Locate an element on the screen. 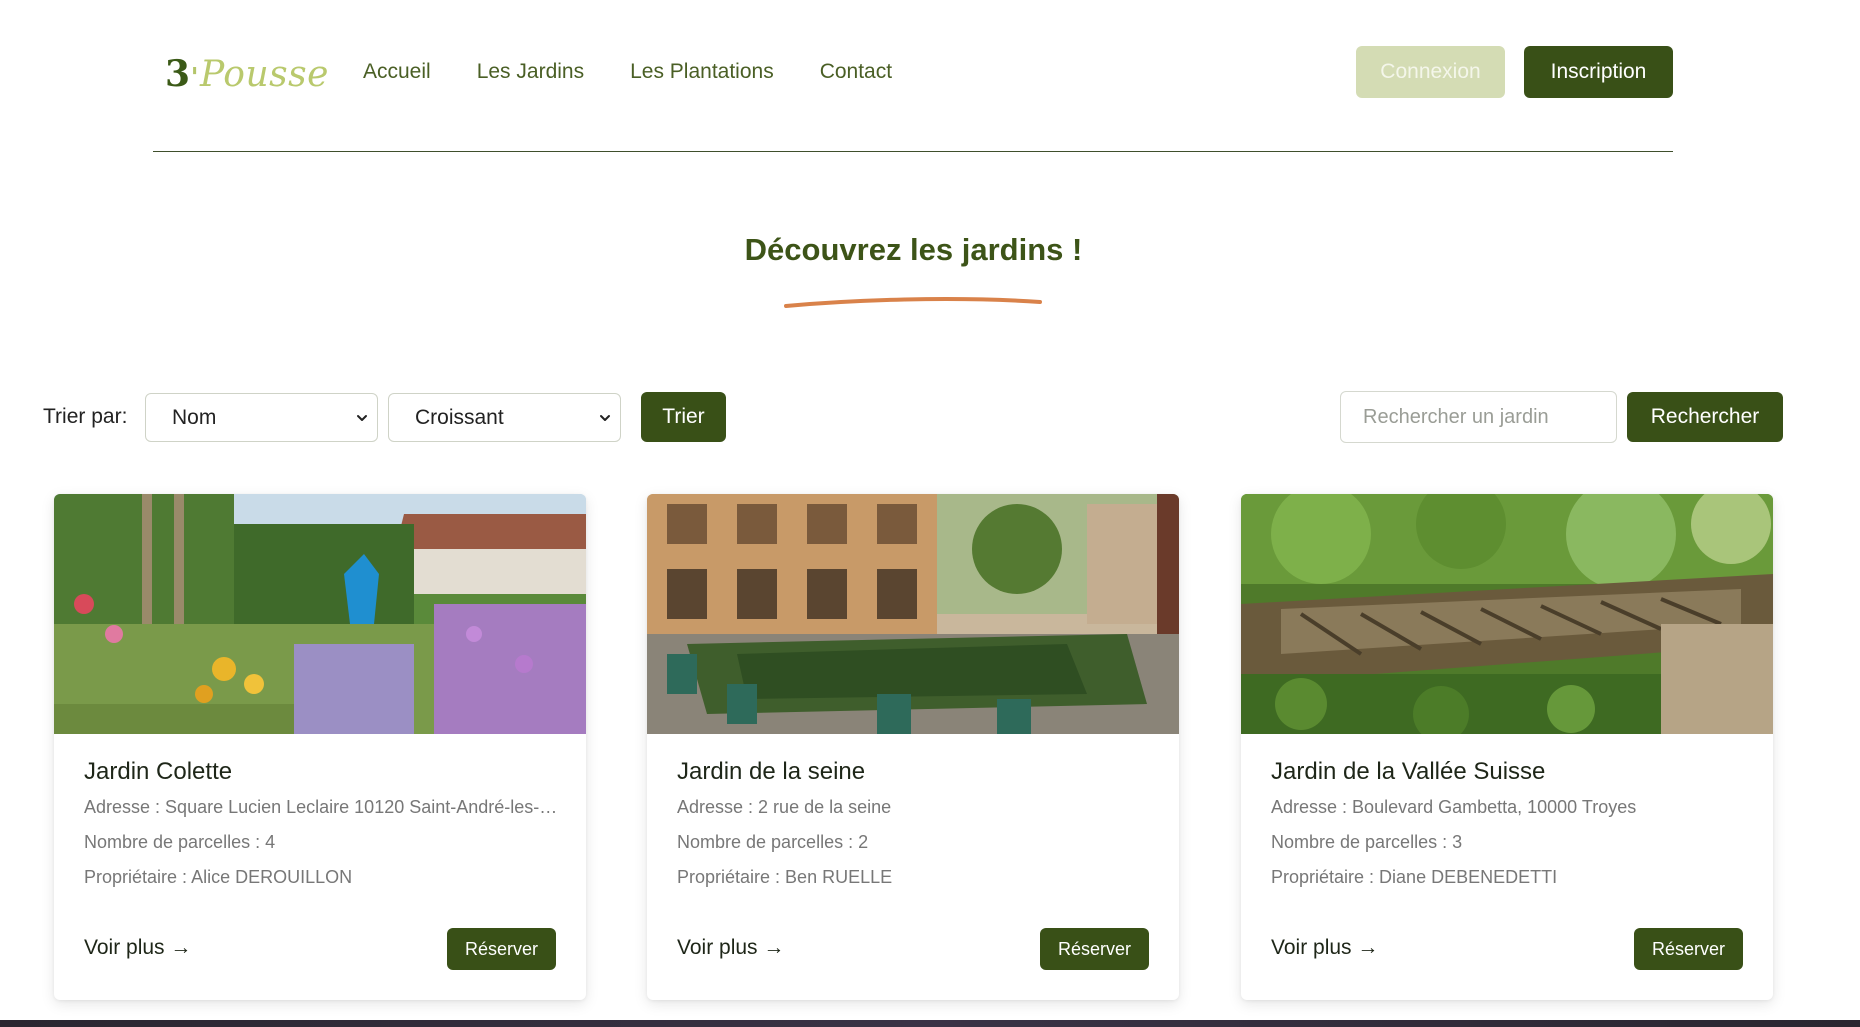 Image resolution: width=1860 pixels, height=1027 pixels. title-underline-decoration is located at coordinates (913, 302).